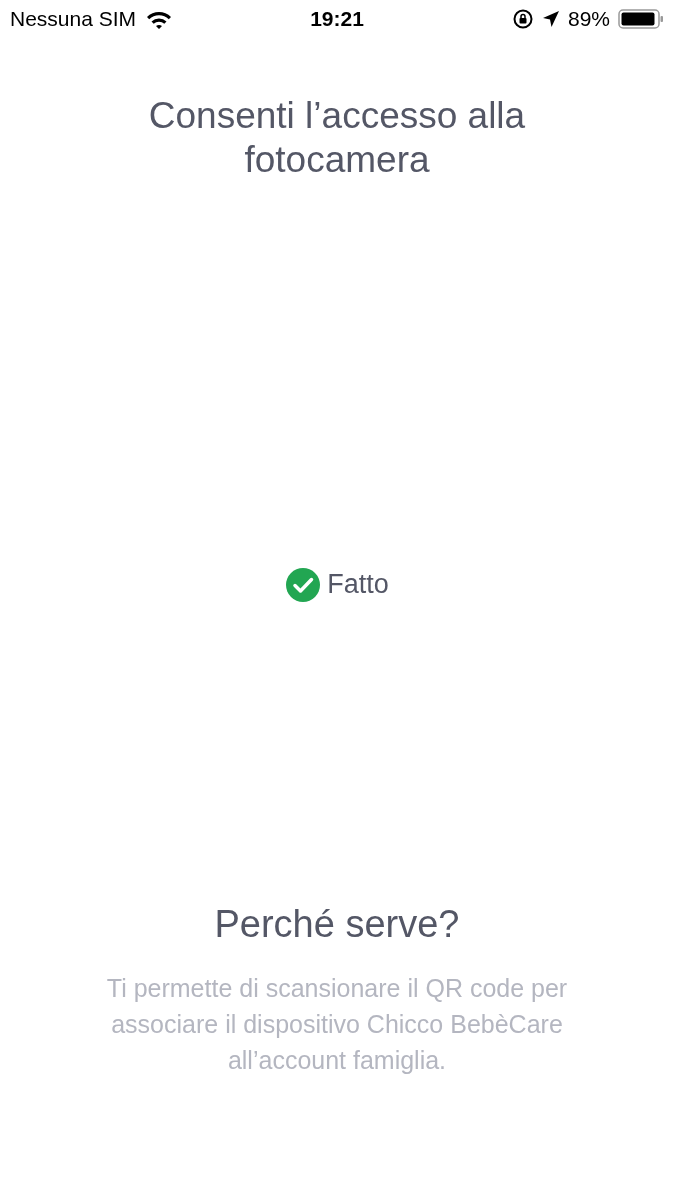 The image size is (674, 1200). What do you see at coordinates (159, 19) in the screenshot?
I see `wifi-icon` at bounding box center [159, 19].